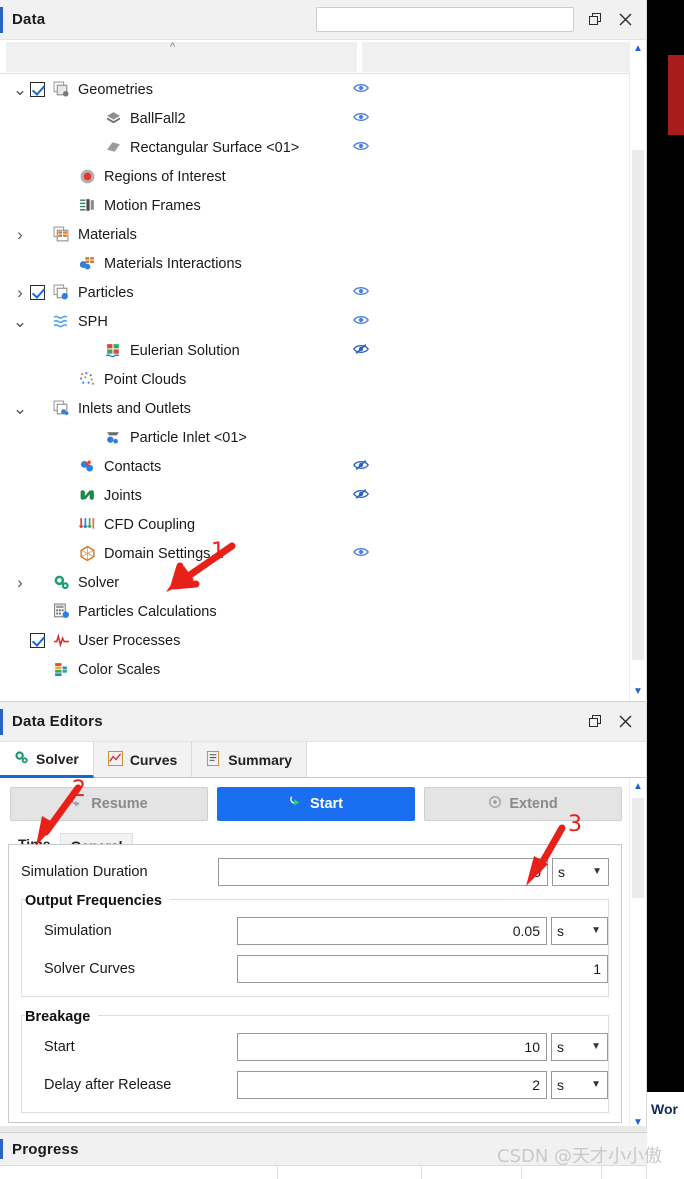 Image resolution: width=684 pixels, height=1179 pixels. What do you see at coordinates (61, 322) in the screenshot?
I see `sph-icon` at bounding box center [61, 322].